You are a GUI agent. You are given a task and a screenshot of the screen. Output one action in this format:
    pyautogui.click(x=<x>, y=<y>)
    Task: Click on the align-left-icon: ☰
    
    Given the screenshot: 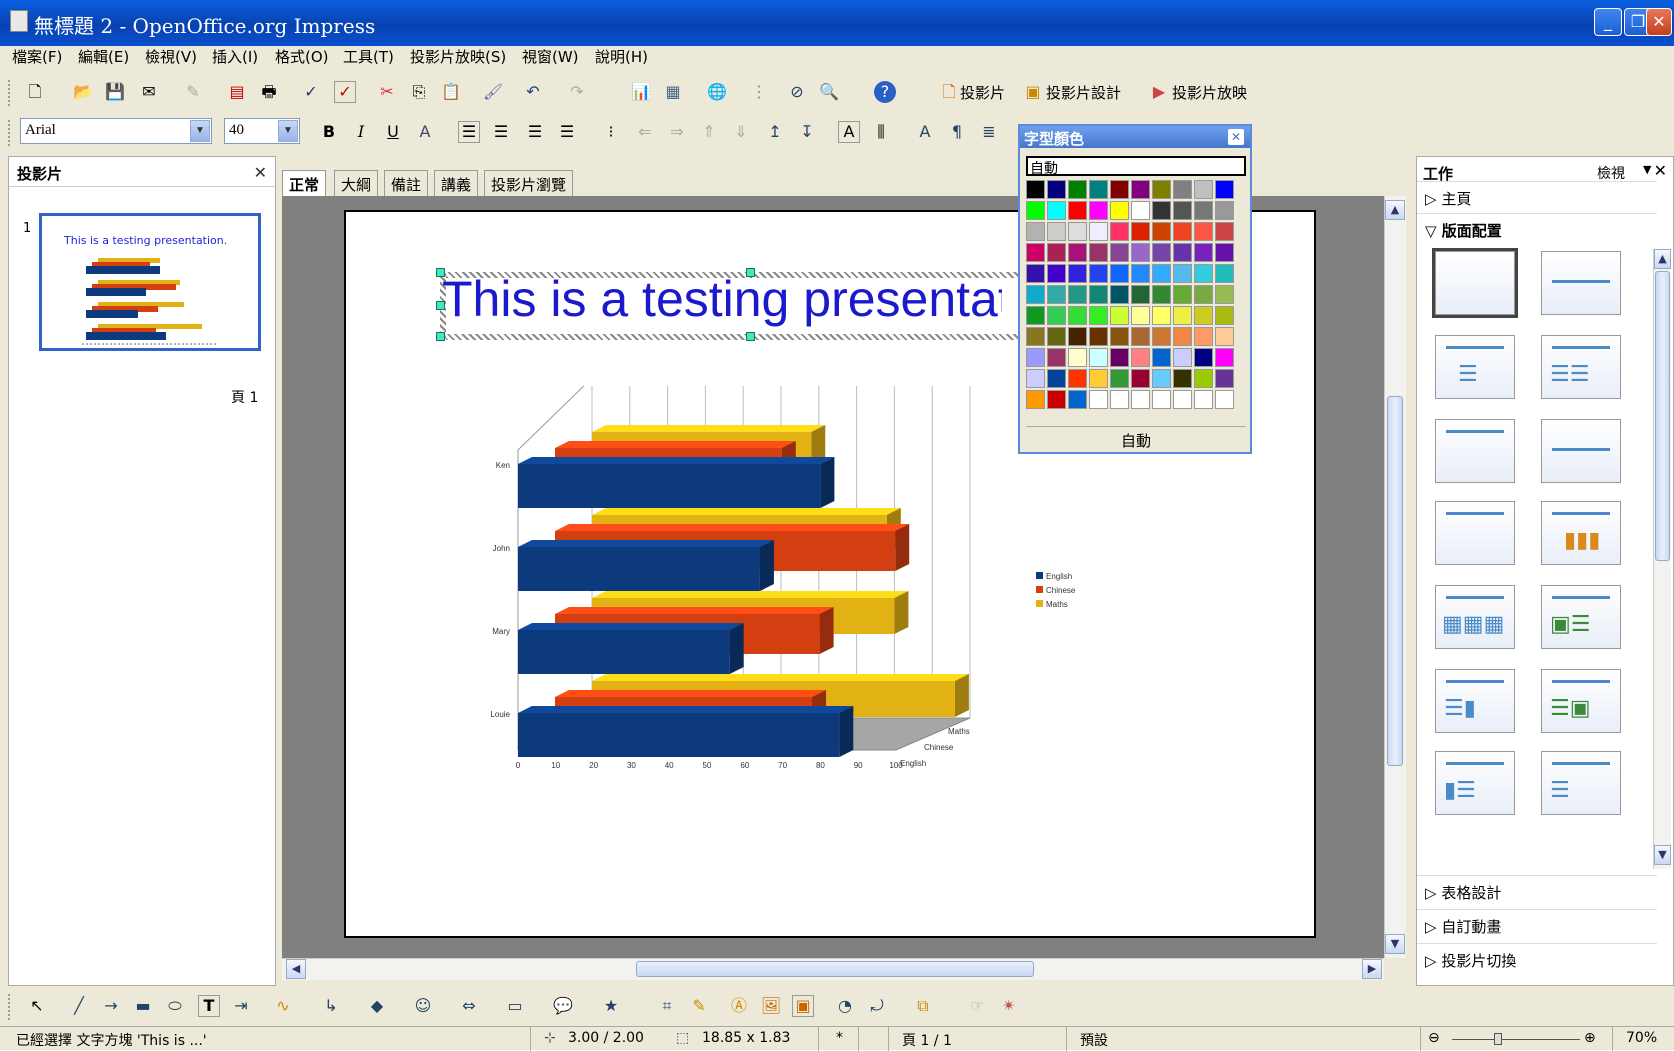 What is the action you would take?
    pyautogui.click(x=469, y=132)
    